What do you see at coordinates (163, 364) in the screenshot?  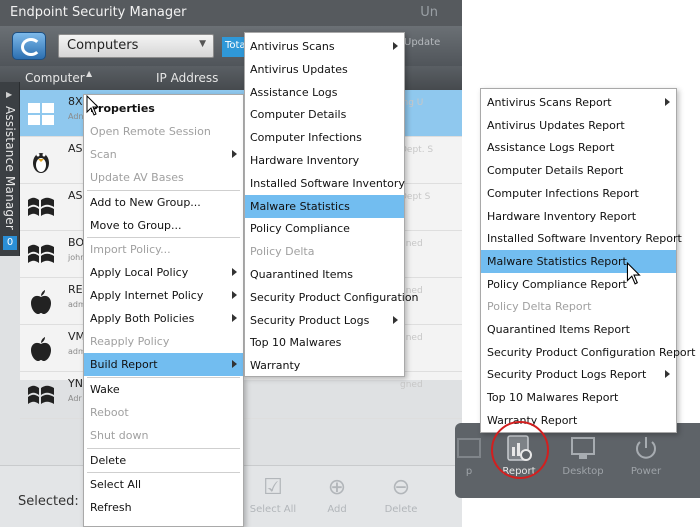 I see `menu-item-build-report: Build Report` at bounding box center [163, 364].